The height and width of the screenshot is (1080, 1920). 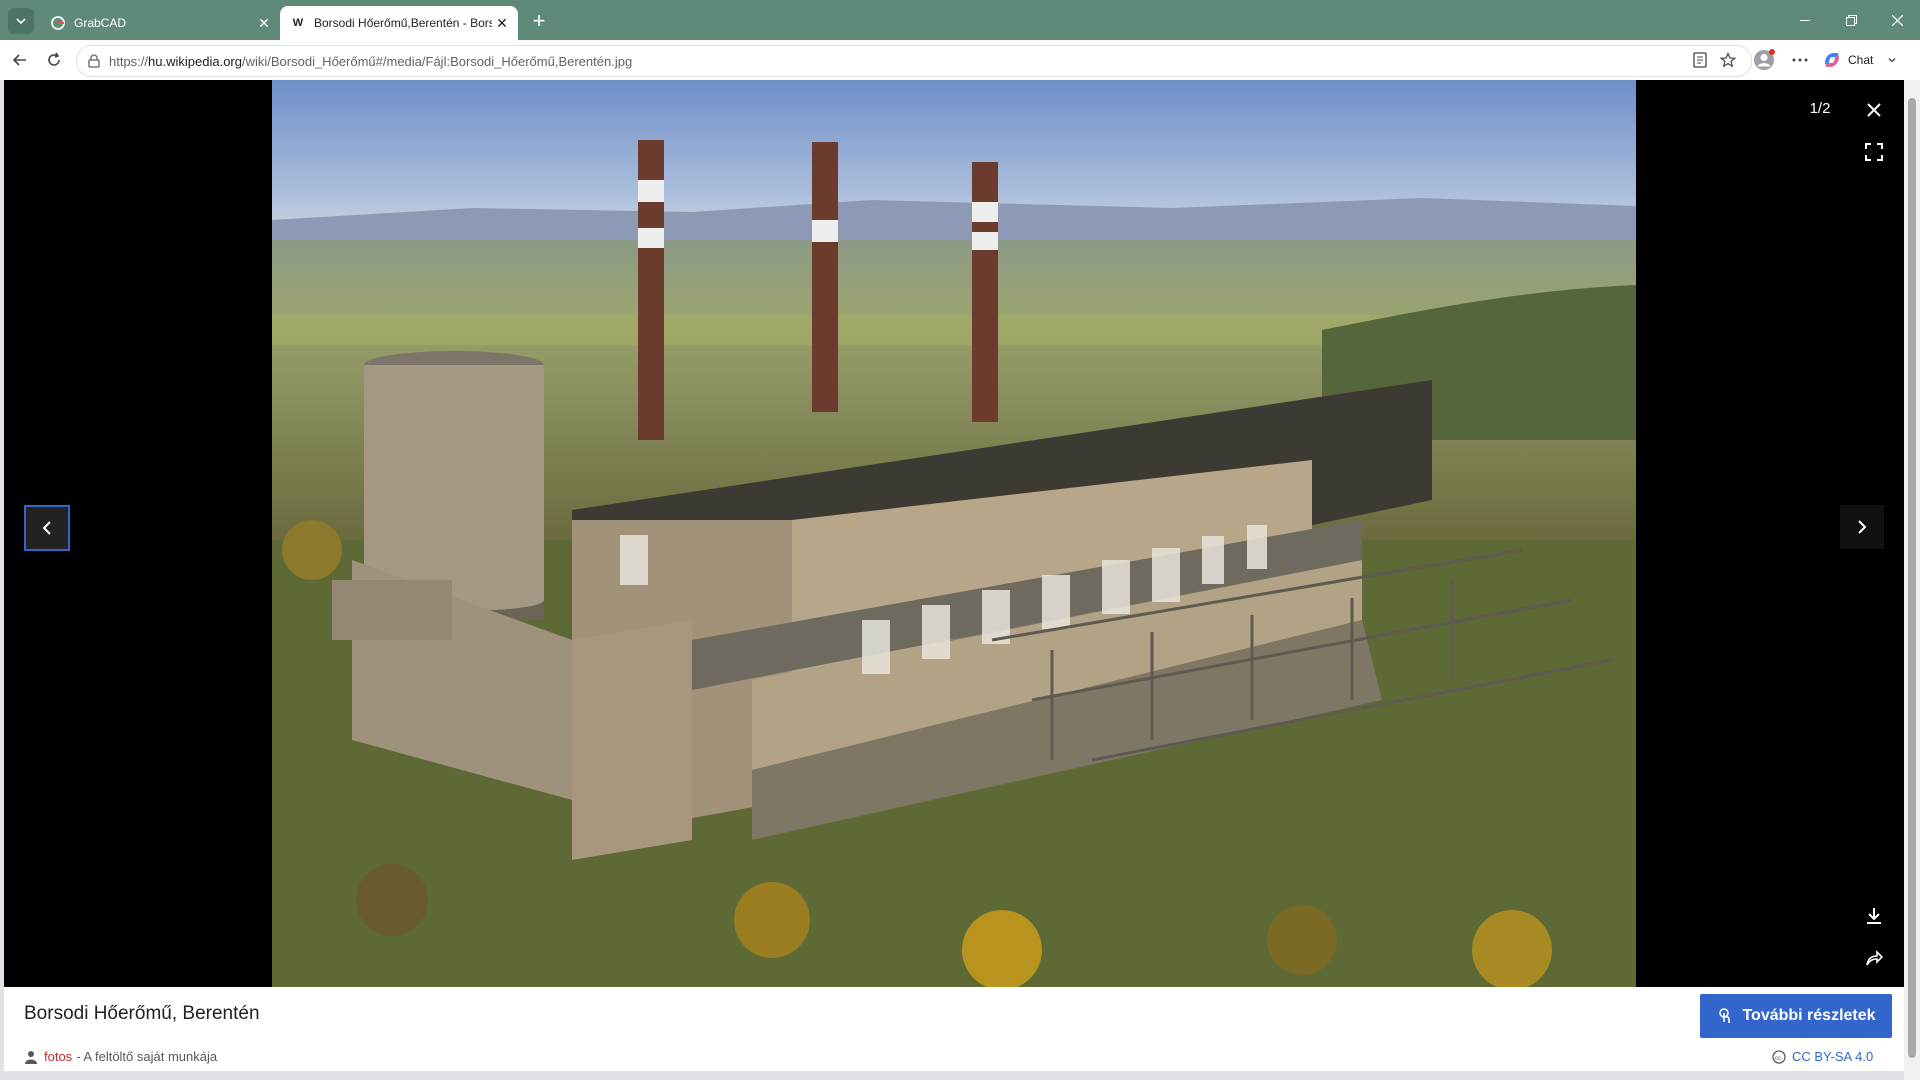 I want to click on page-scrollbar, so click(x=1912, y=580).